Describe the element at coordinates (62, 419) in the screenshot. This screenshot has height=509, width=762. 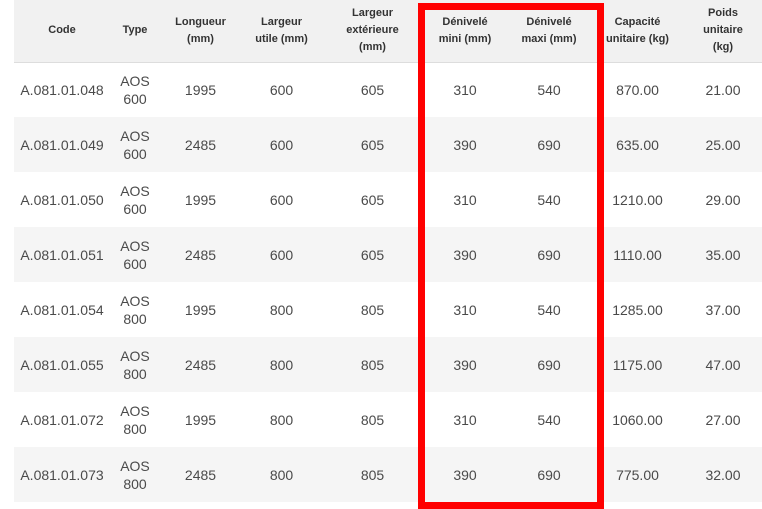
I see `cell-code: A.081.01.072` at that location.